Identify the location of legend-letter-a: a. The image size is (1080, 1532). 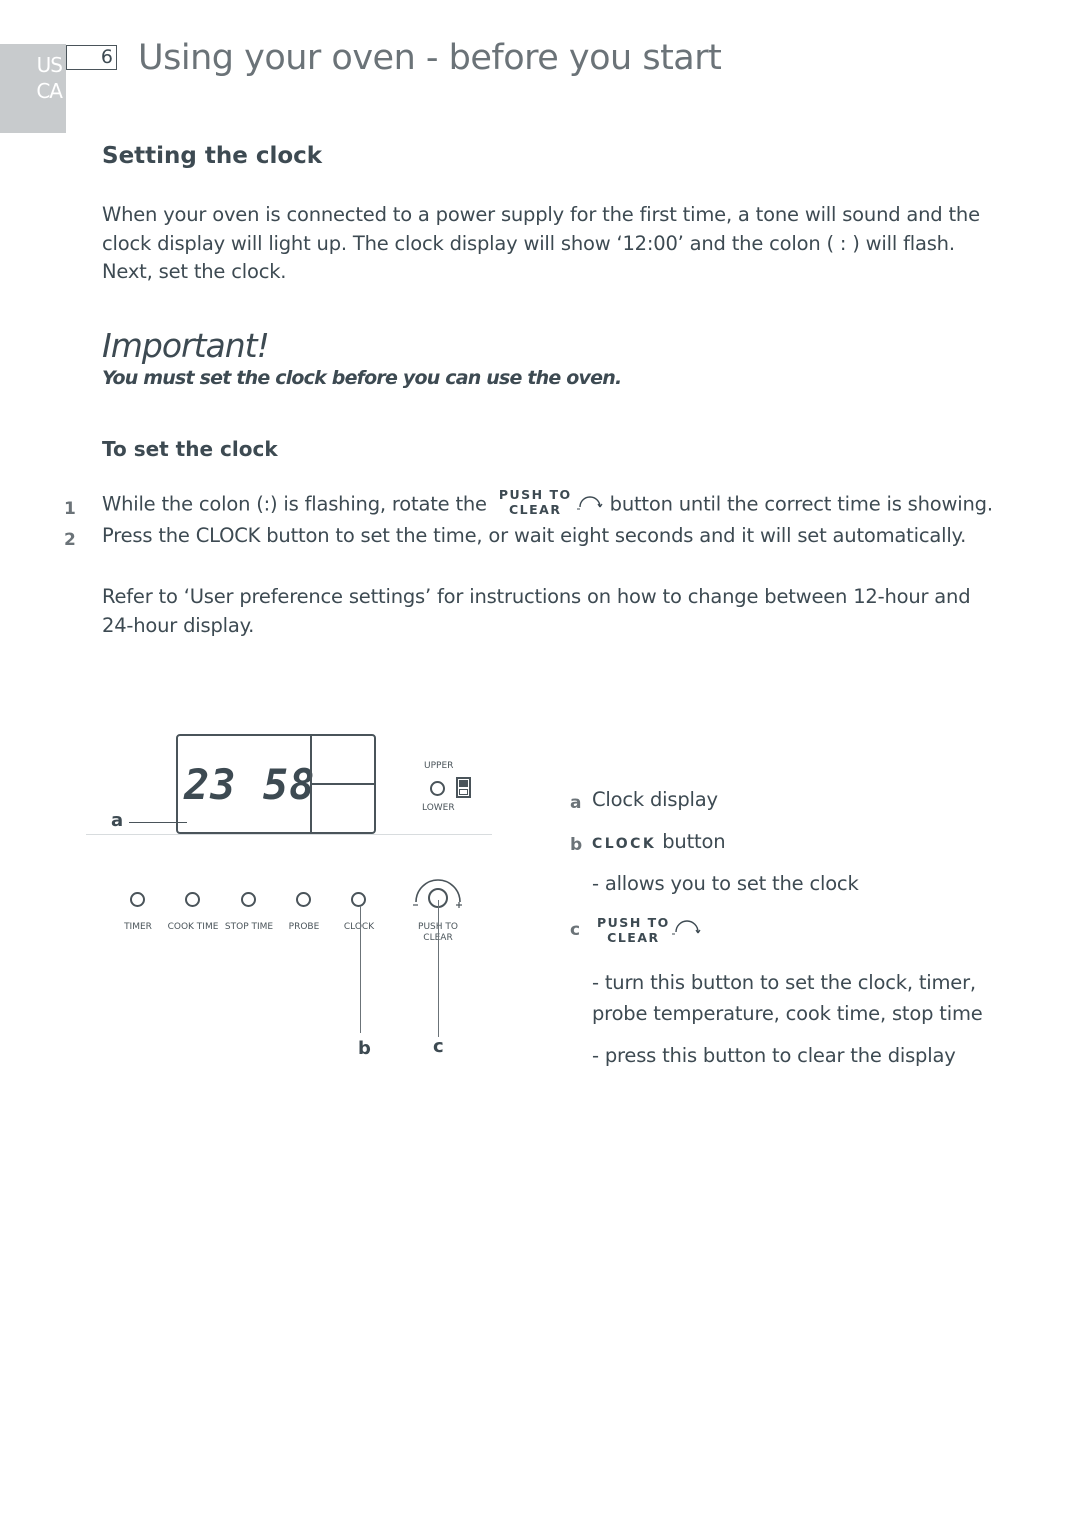
(576, 803).